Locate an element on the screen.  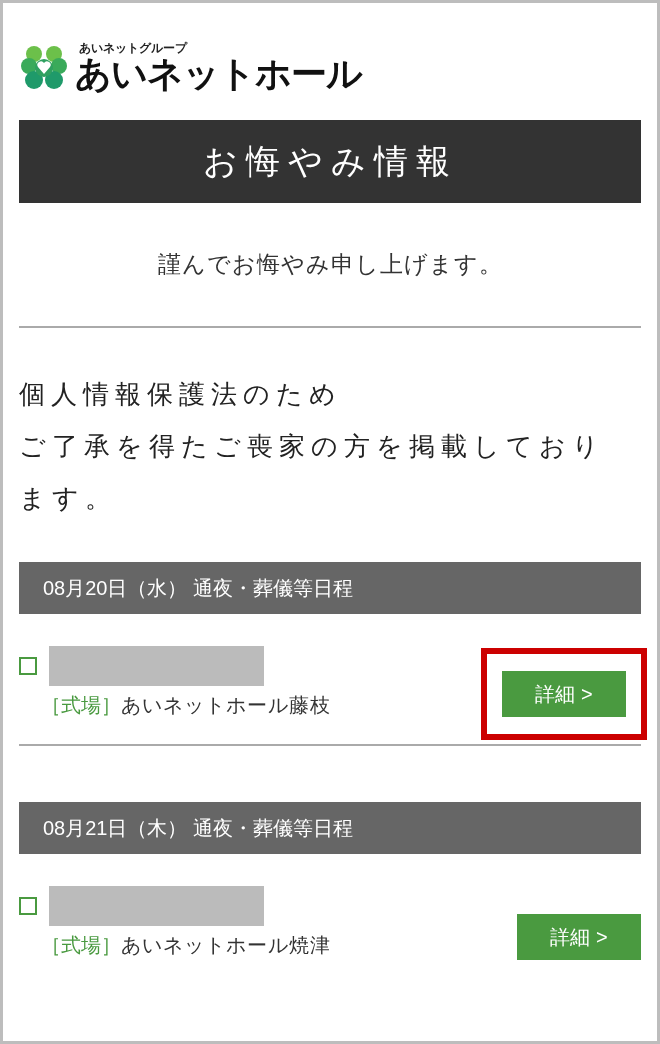
date-header: 08月21日（木） 通夜・葬儀等日程 is located at coordinates (330, 828).